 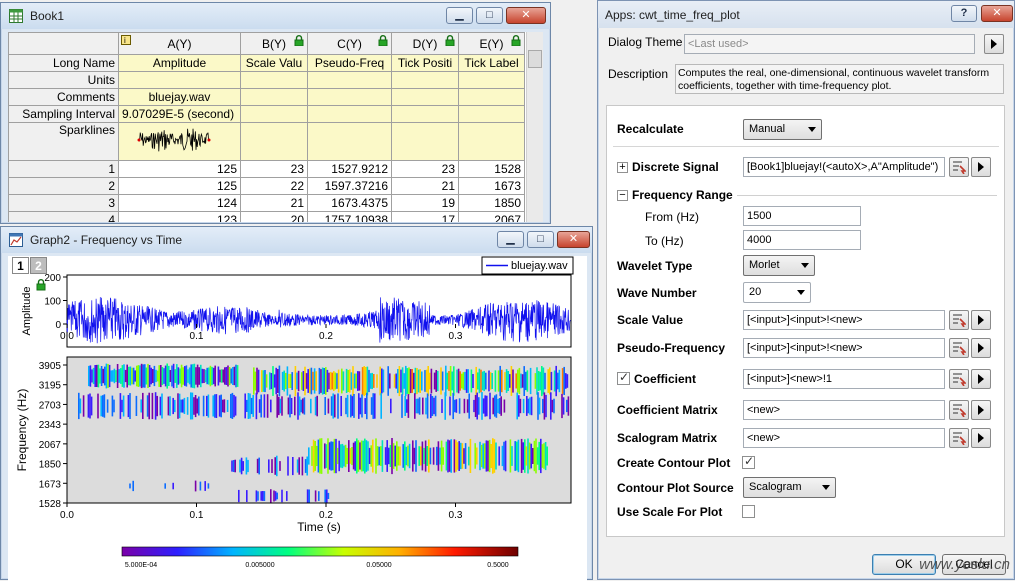 What do you see at coordinates (489, 15) in the screenshot?
I see `book1-maximize-button: □` at bounding box center [489, 15].